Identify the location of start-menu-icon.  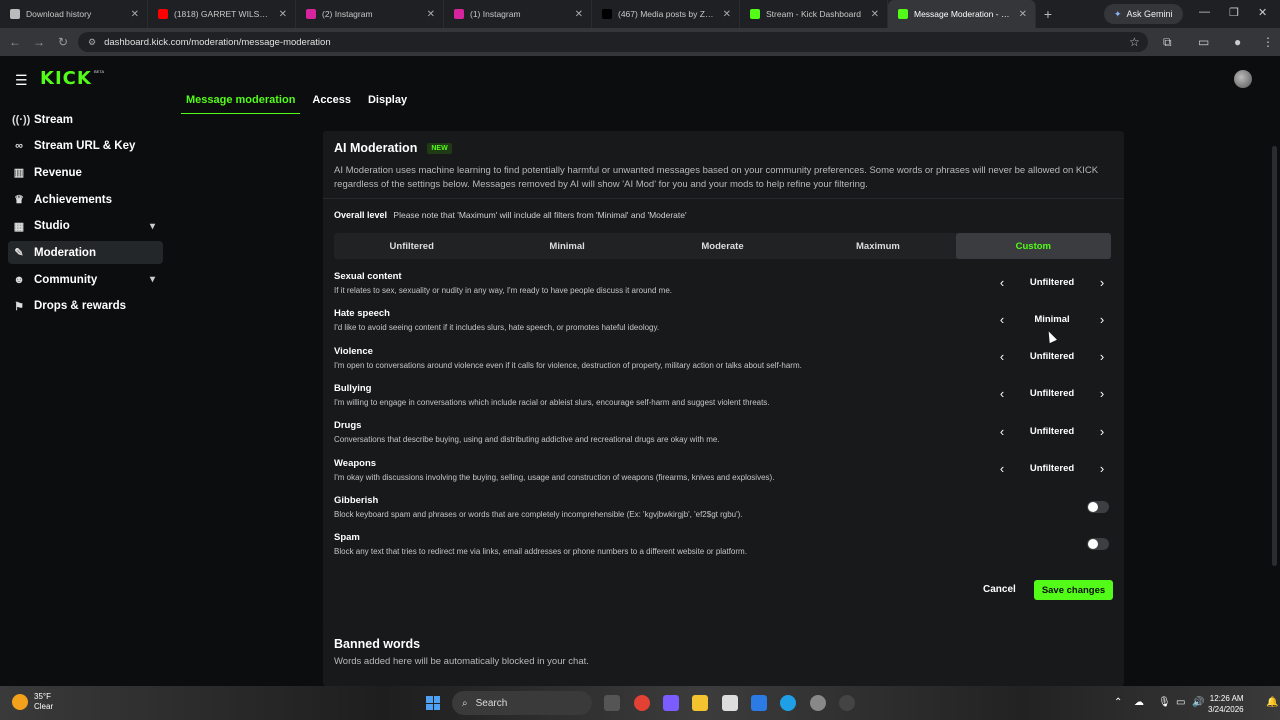
(433, 703).